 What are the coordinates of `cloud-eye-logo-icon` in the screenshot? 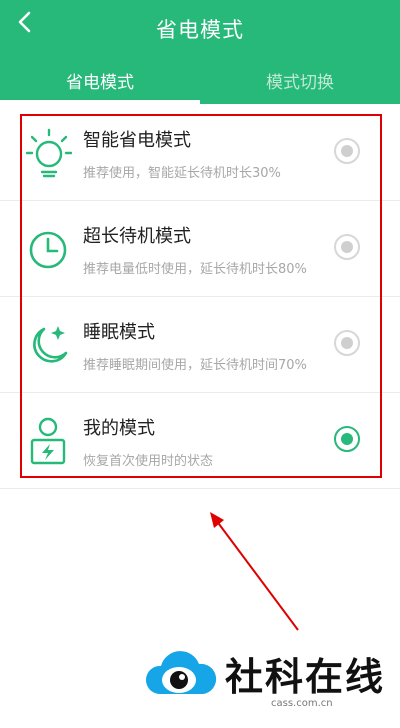 It's located at (181, 672).